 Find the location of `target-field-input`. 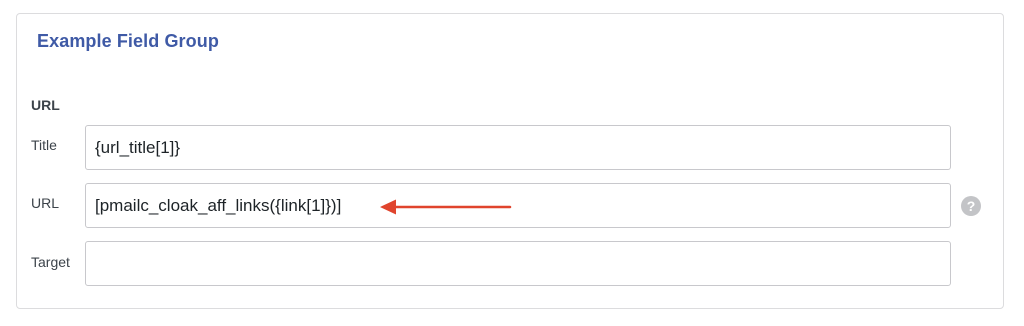

target-field-input is located at coordinates (518, 263).